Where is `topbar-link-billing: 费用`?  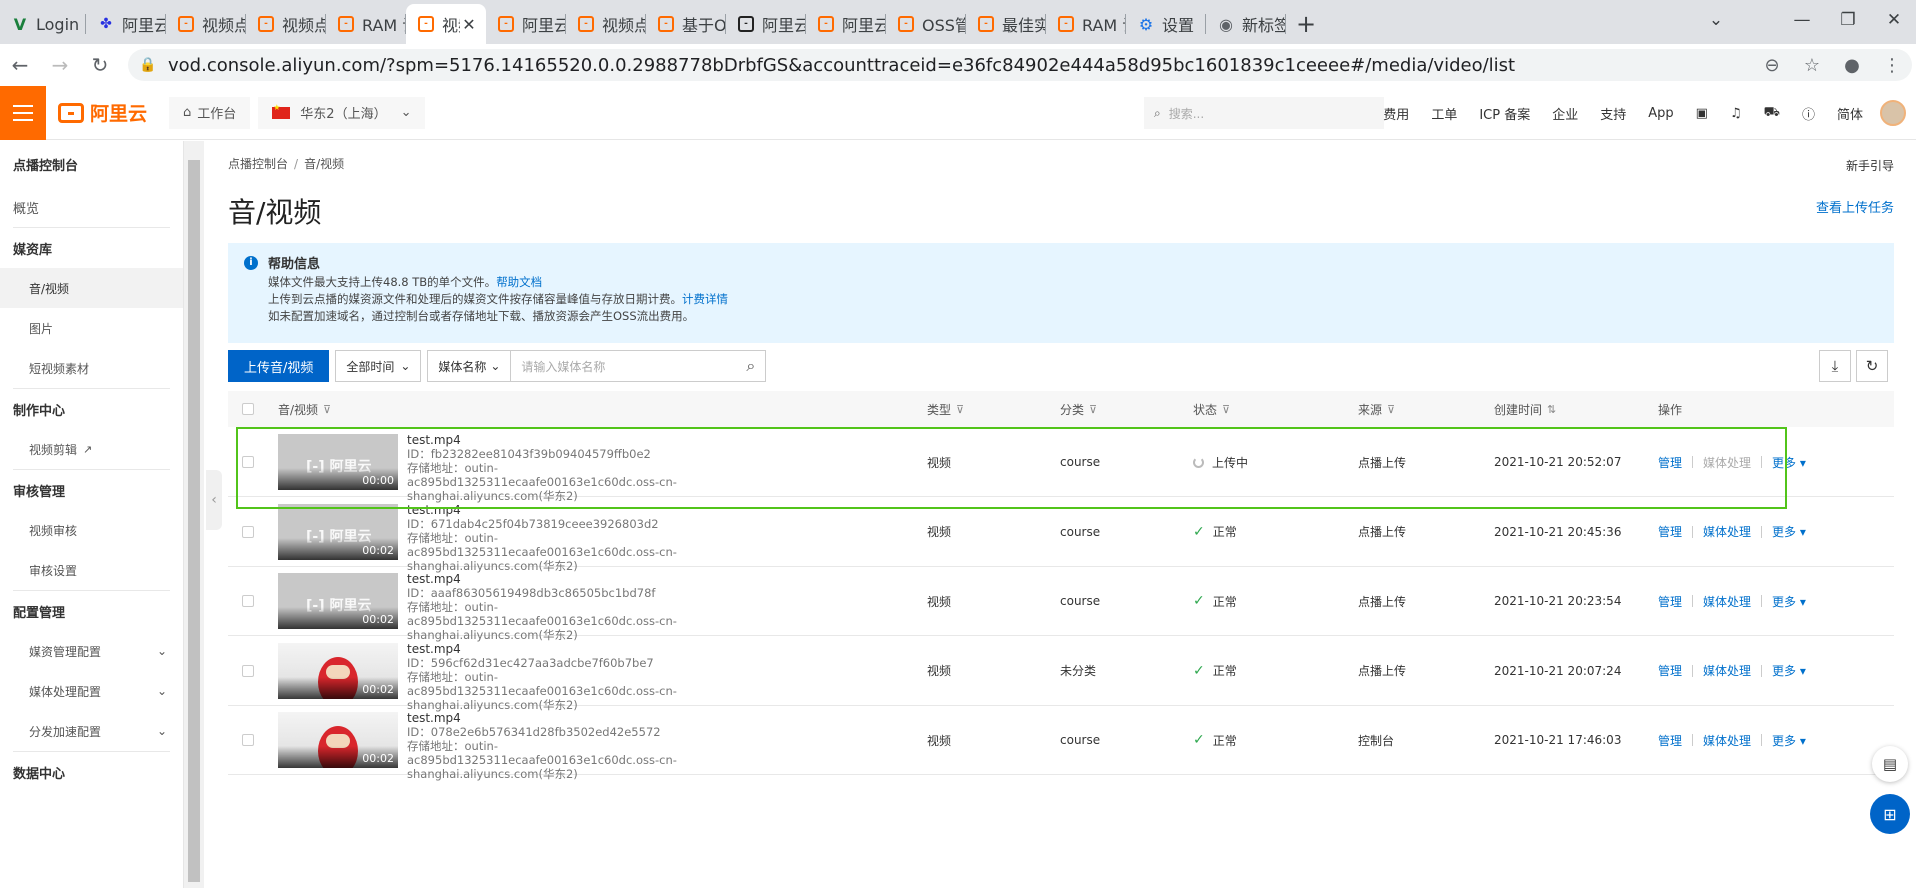 topbar-link-billing: 费用 is located at coordinates (1396, 113).